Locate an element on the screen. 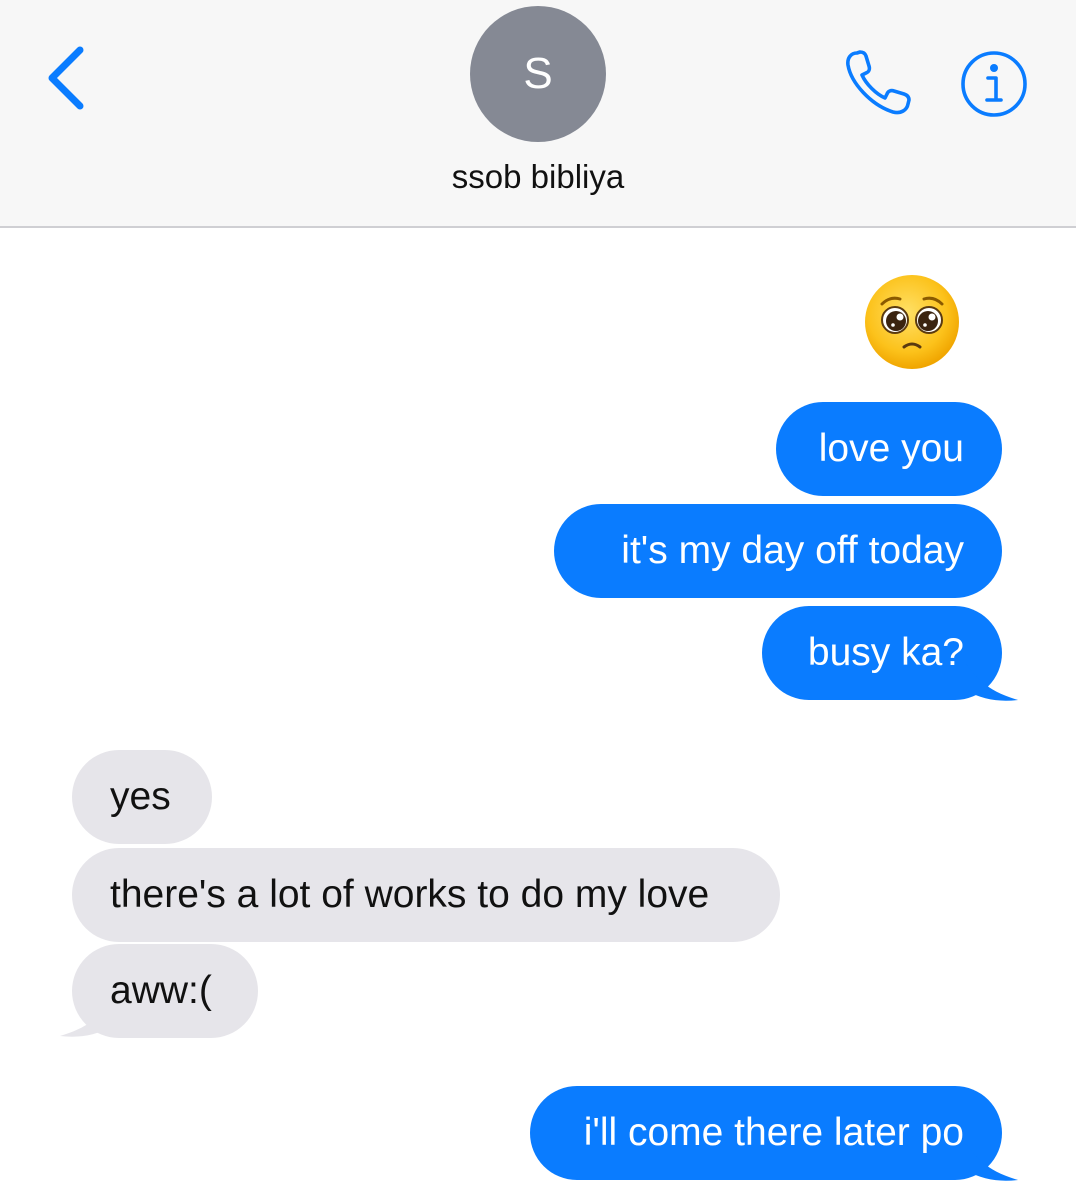 The height and width of the screenshot is (1200, 1076). message-text: i'll come there later po is located at coordinates (773, 1132).